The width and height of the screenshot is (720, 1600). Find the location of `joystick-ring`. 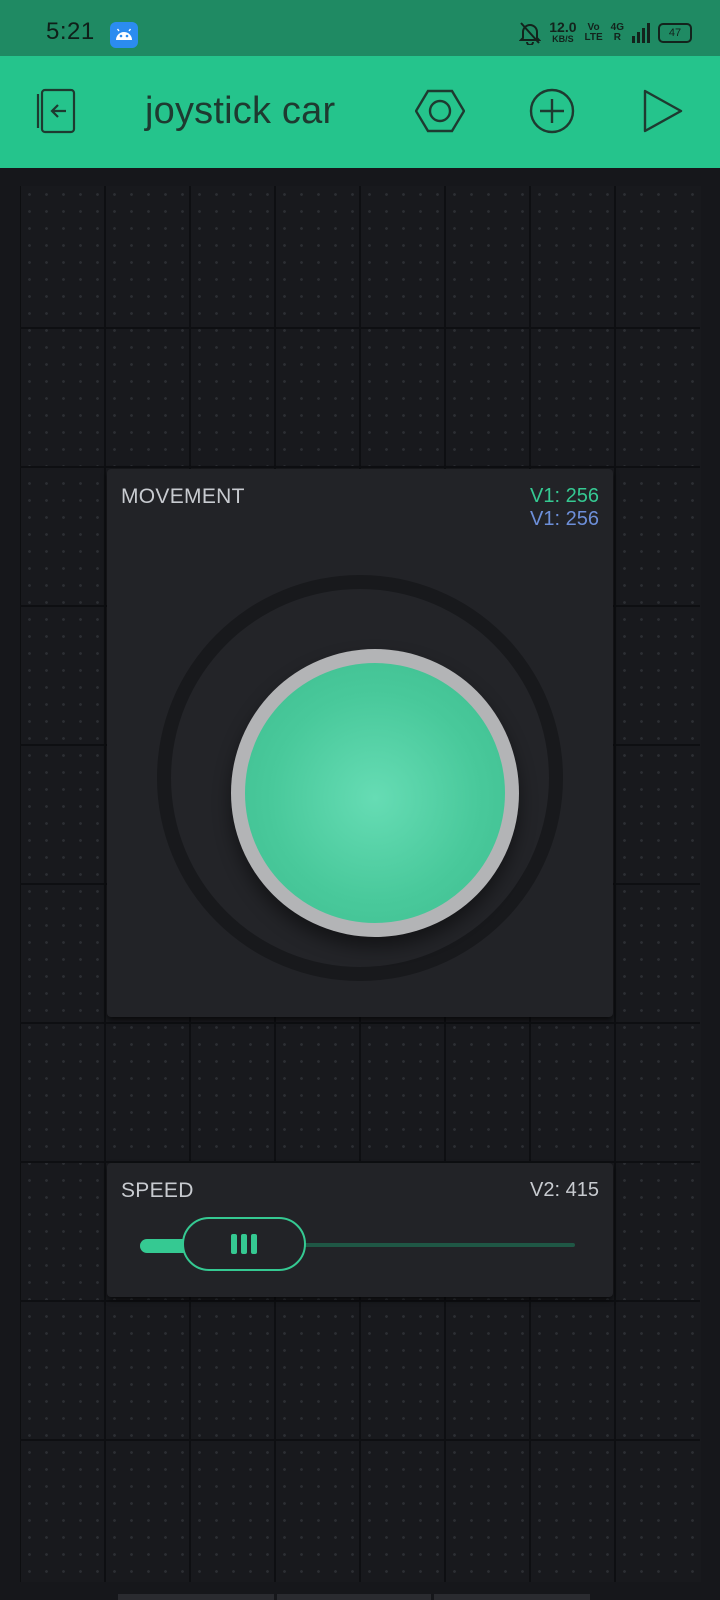

joystick-ring is located at coordinates (360, 778).